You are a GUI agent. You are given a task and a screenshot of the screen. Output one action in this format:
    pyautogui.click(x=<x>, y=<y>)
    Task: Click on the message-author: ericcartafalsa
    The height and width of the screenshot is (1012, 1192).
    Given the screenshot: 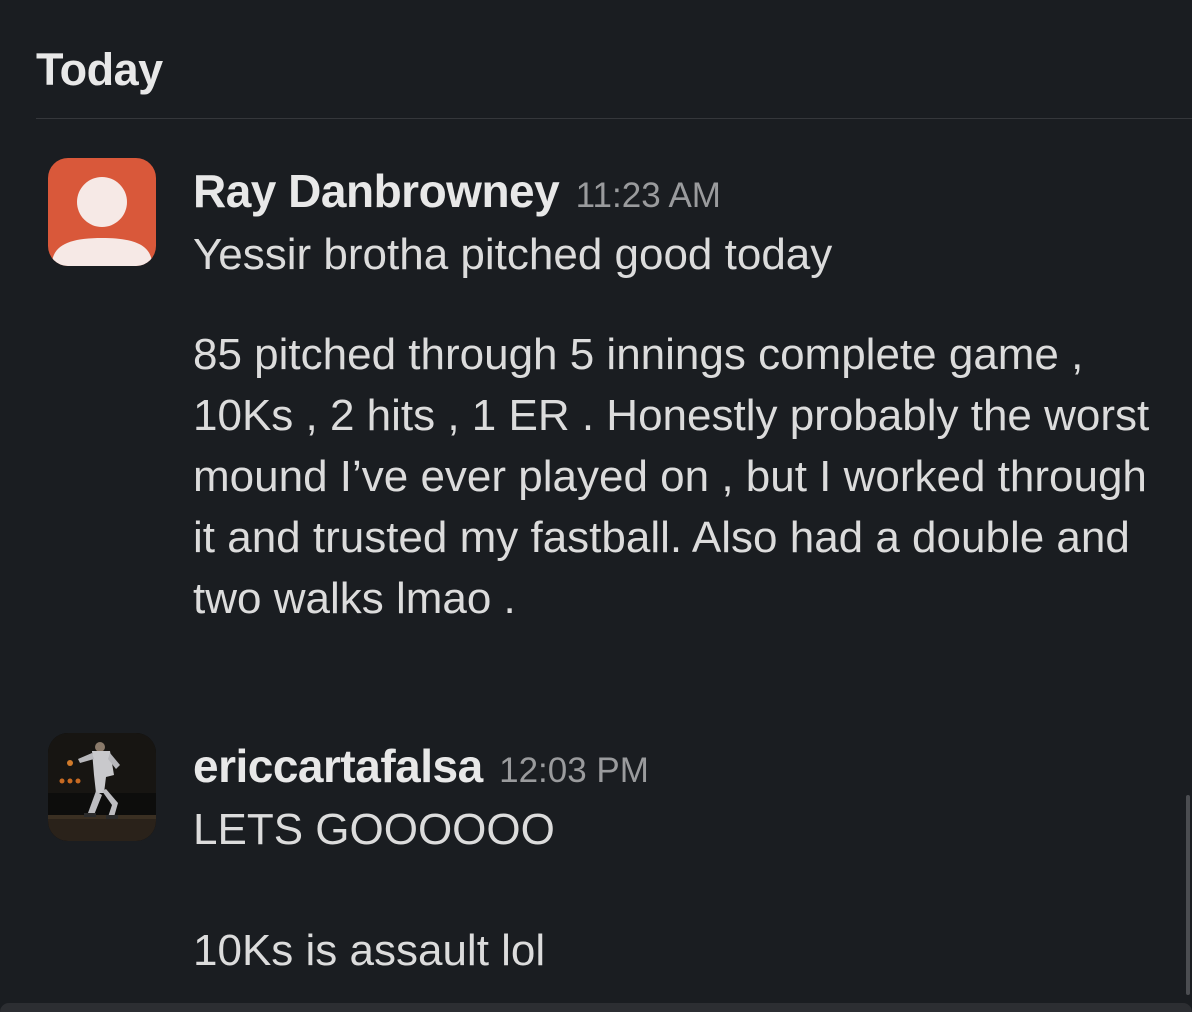 What is the action you would take?
    pyautogui.click(x=338, y=766)
    